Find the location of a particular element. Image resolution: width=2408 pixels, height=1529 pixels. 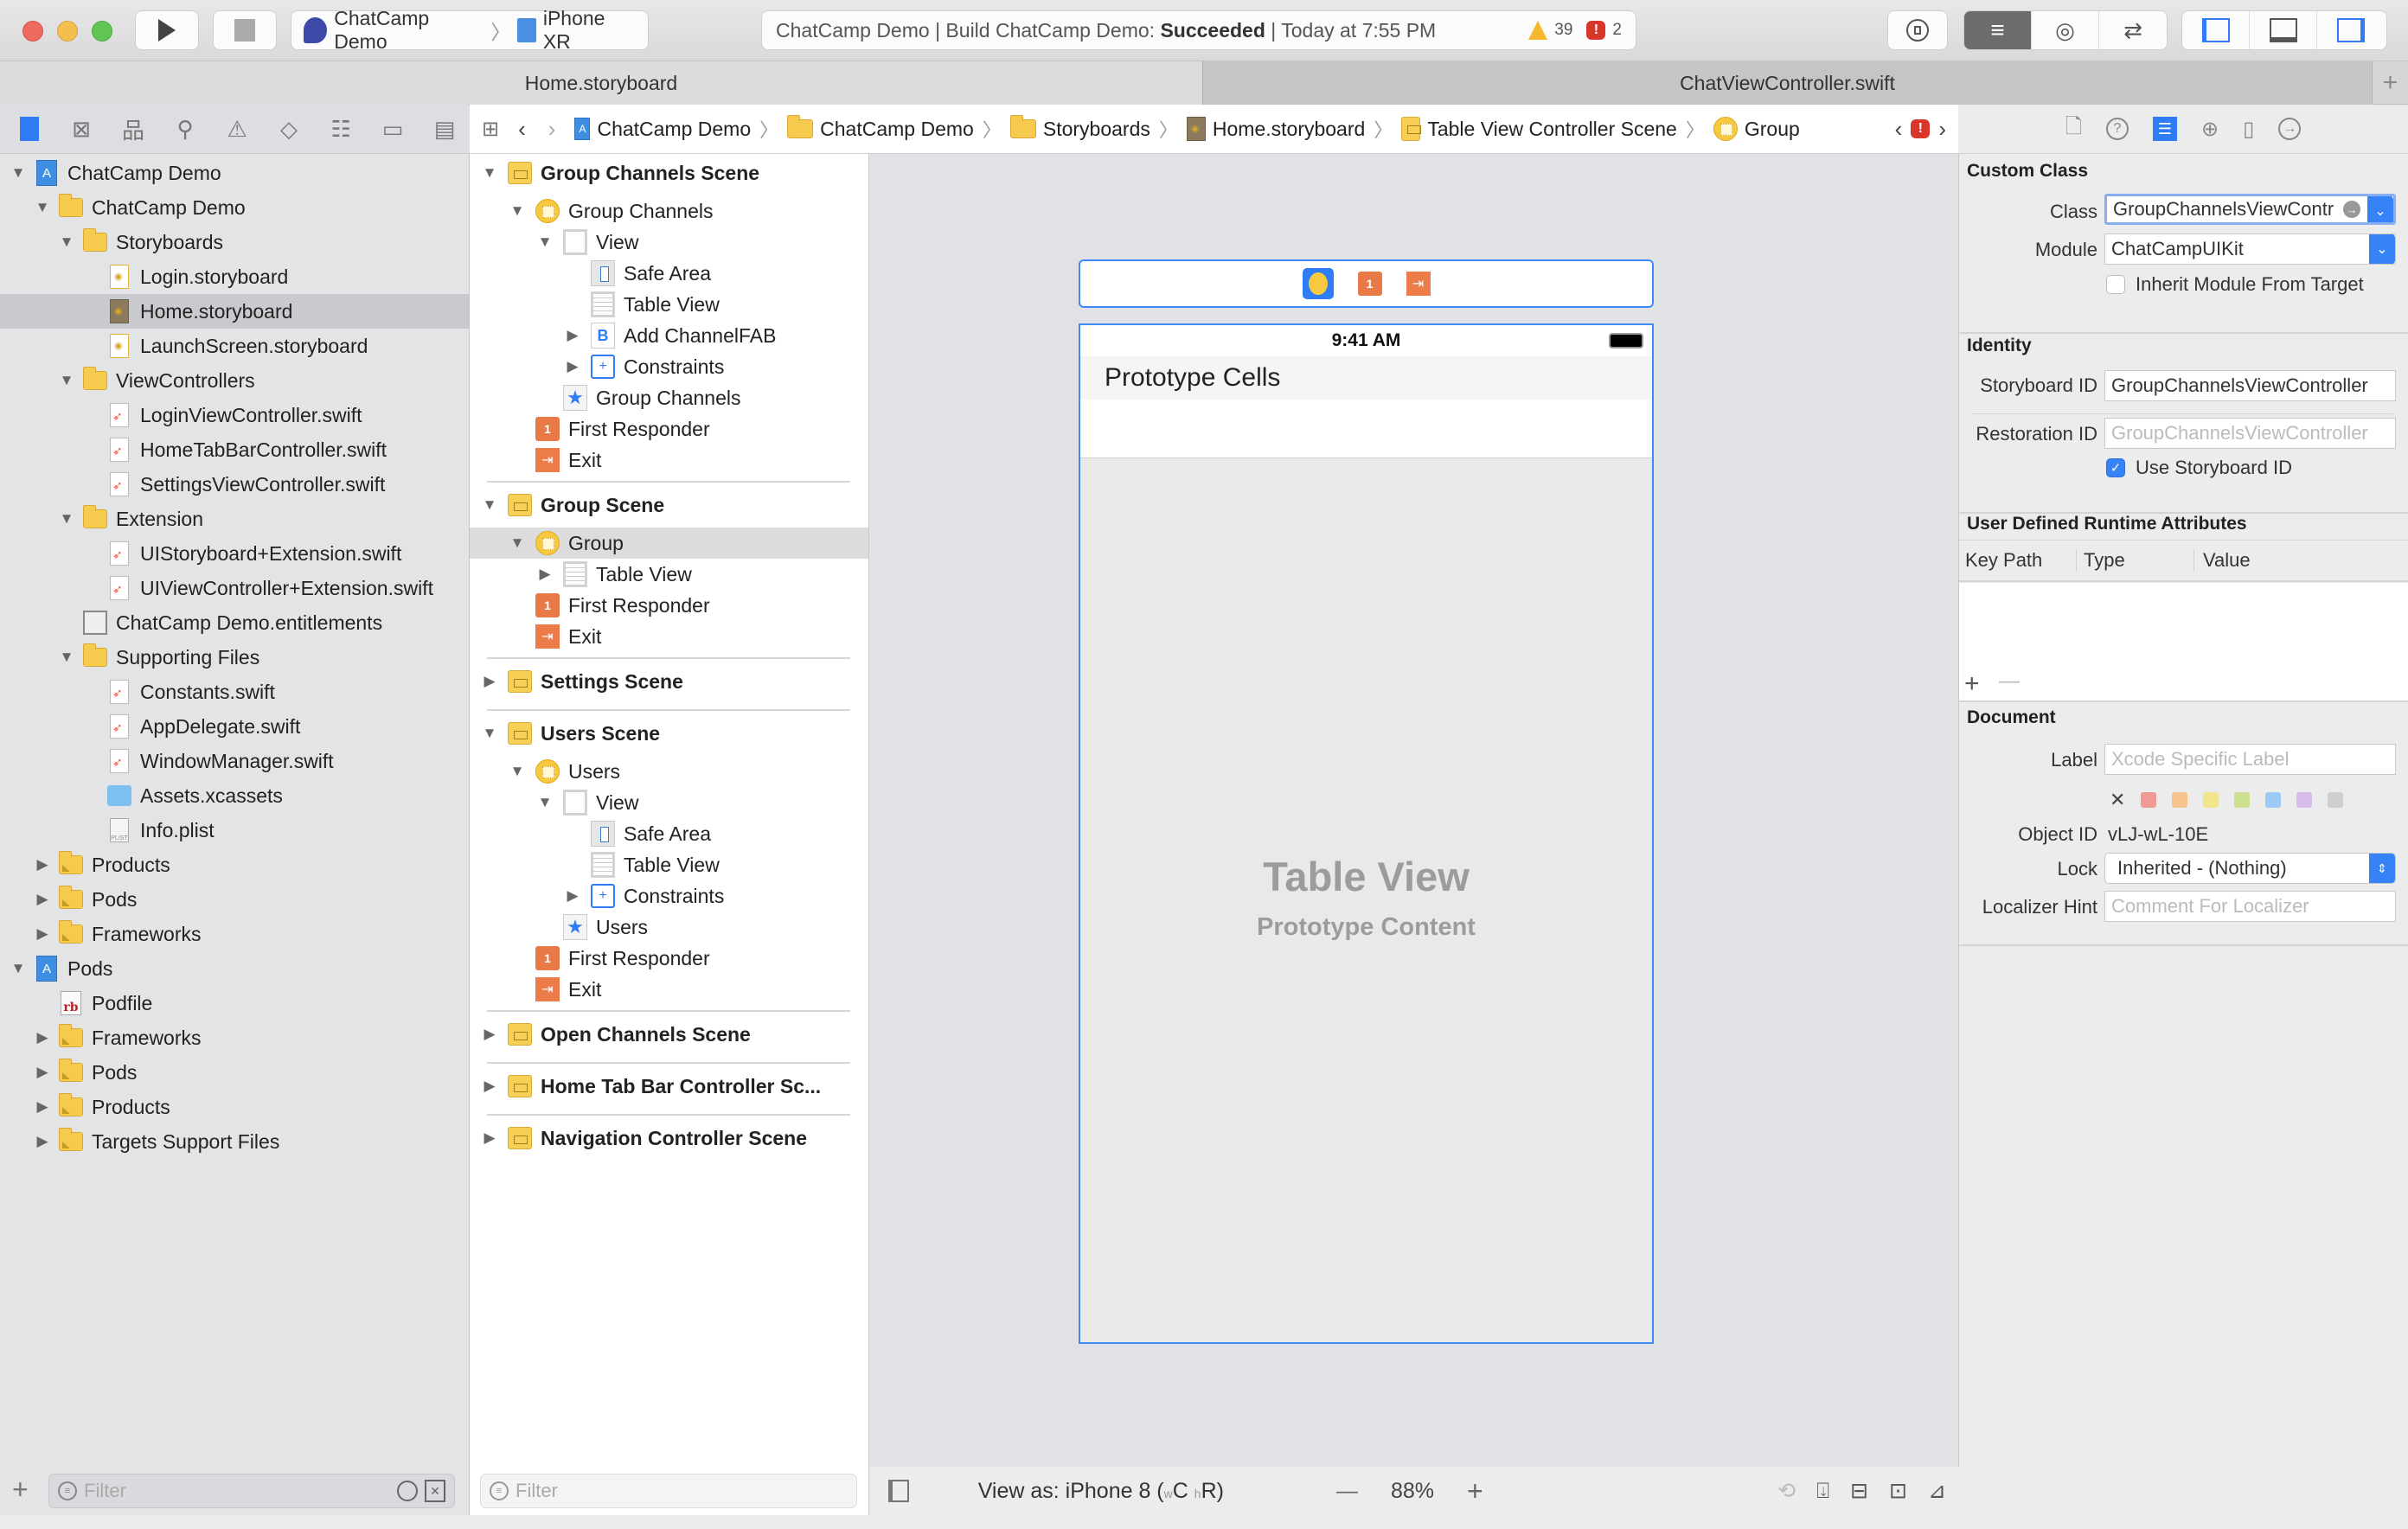

zoom-window-button is located at coordinates (102, 32).